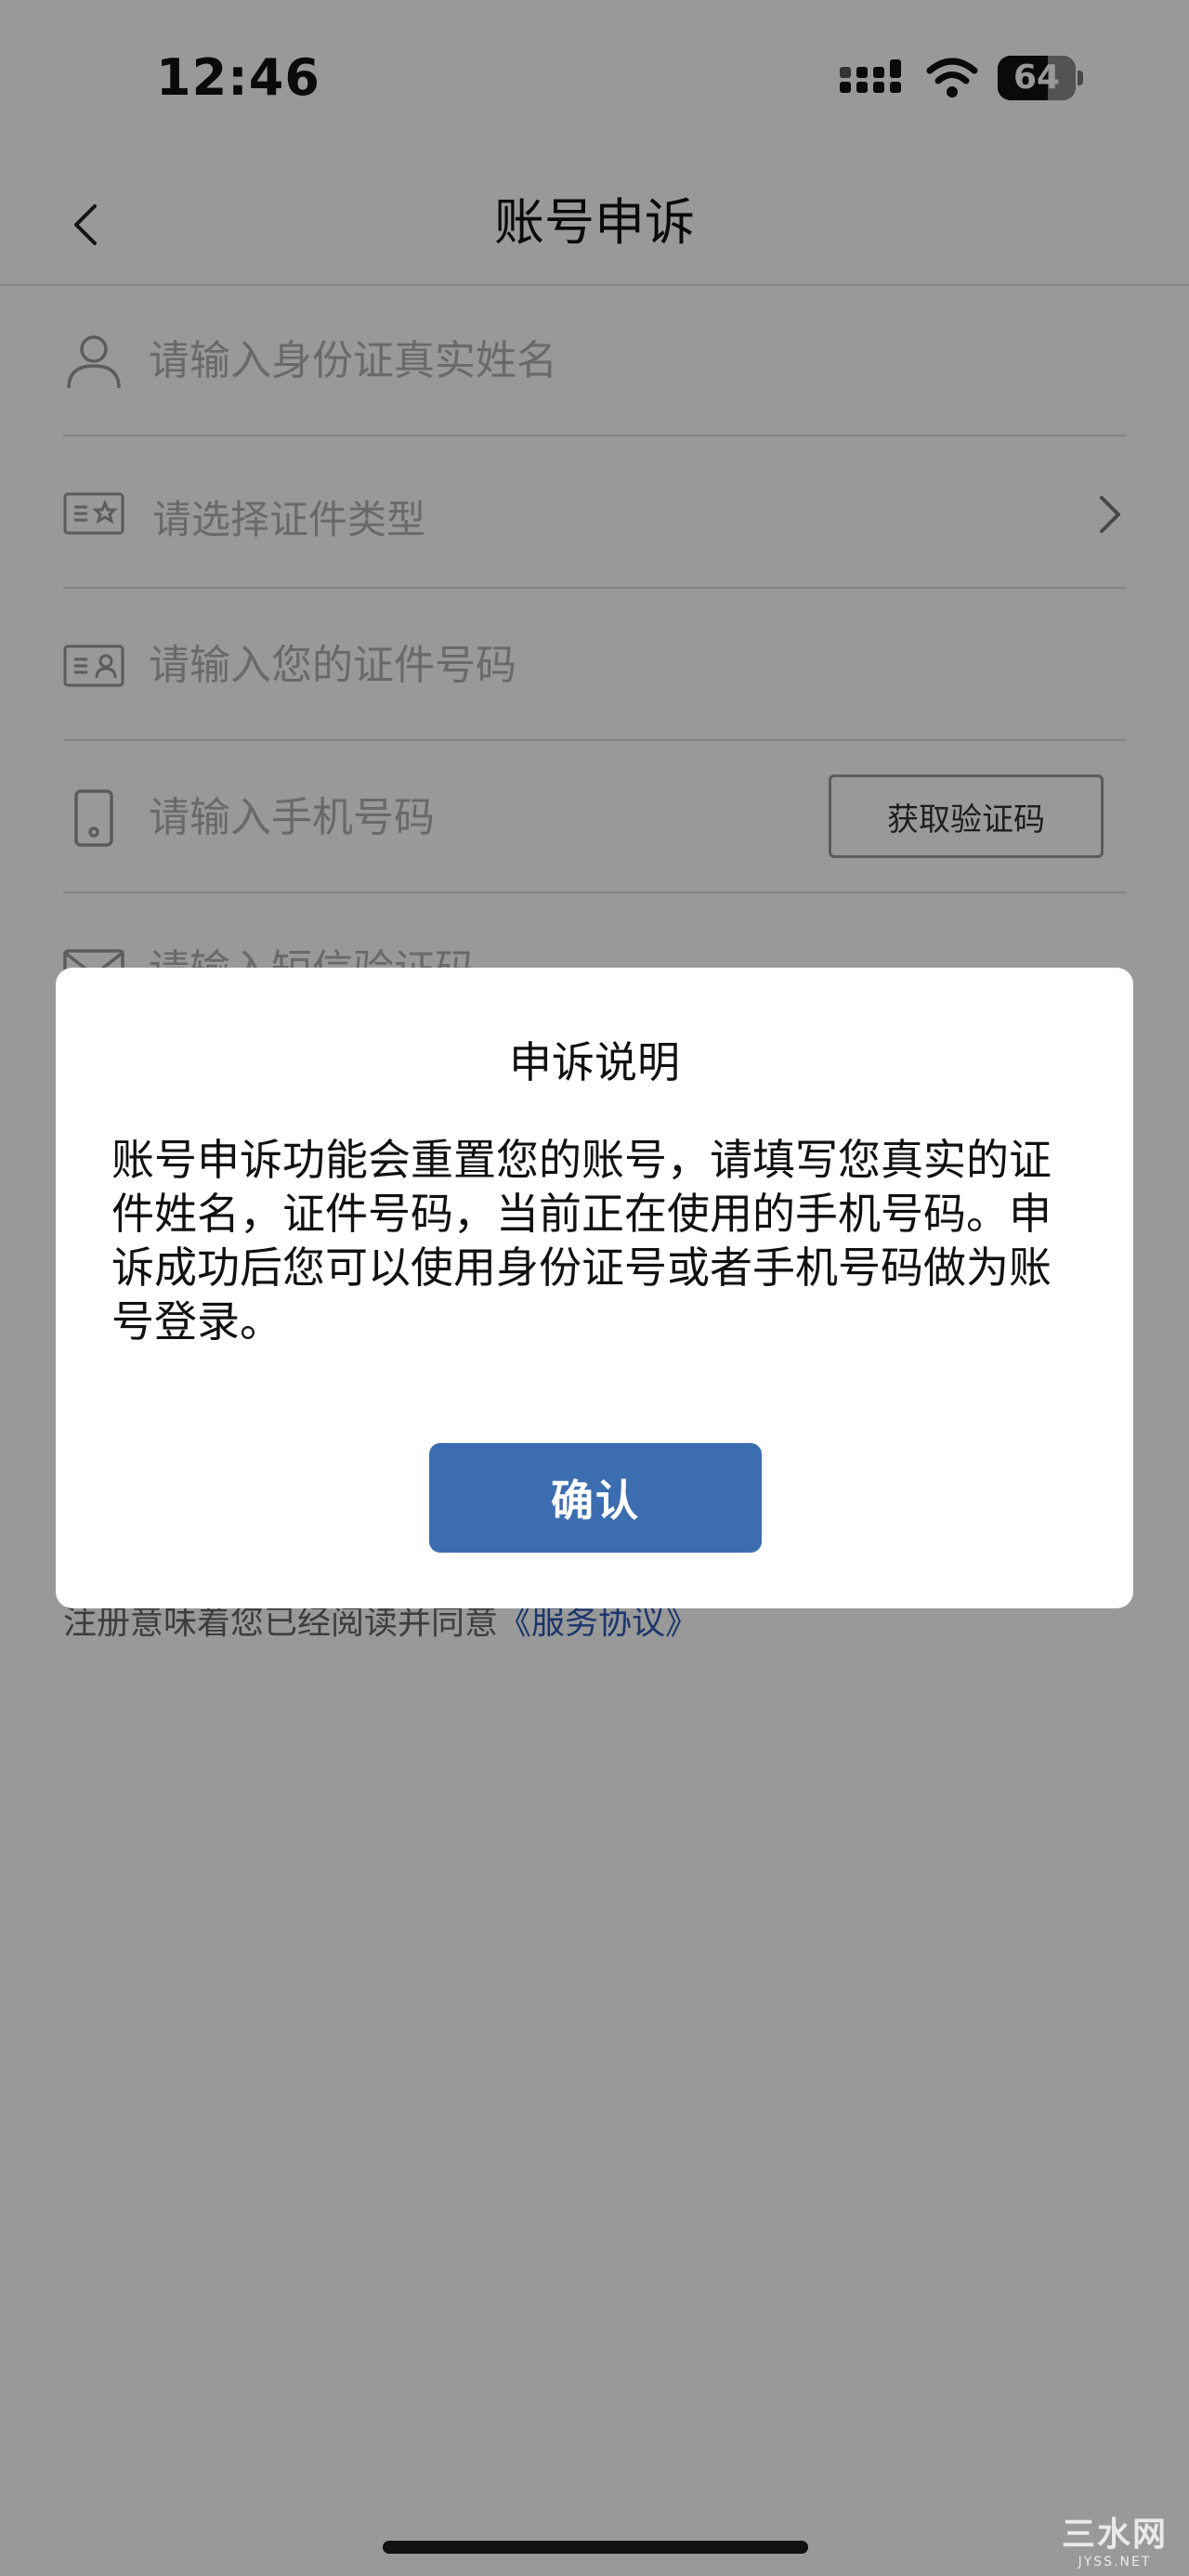 This screenshot has height=2576, width=1189. I want to click on home-indicator, so click(595, 2547).